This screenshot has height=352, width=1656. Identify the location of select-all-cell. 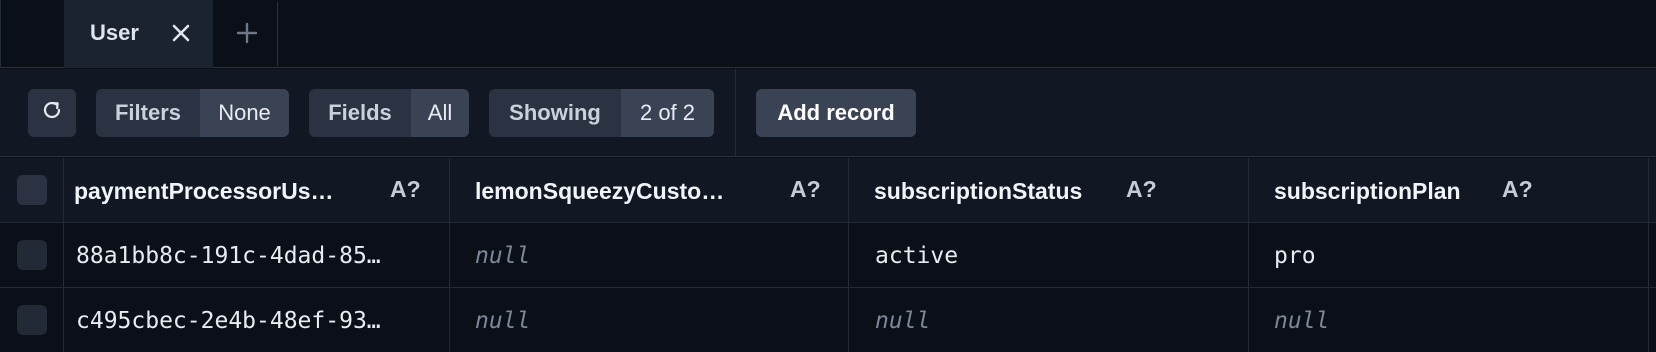
(32, 190).